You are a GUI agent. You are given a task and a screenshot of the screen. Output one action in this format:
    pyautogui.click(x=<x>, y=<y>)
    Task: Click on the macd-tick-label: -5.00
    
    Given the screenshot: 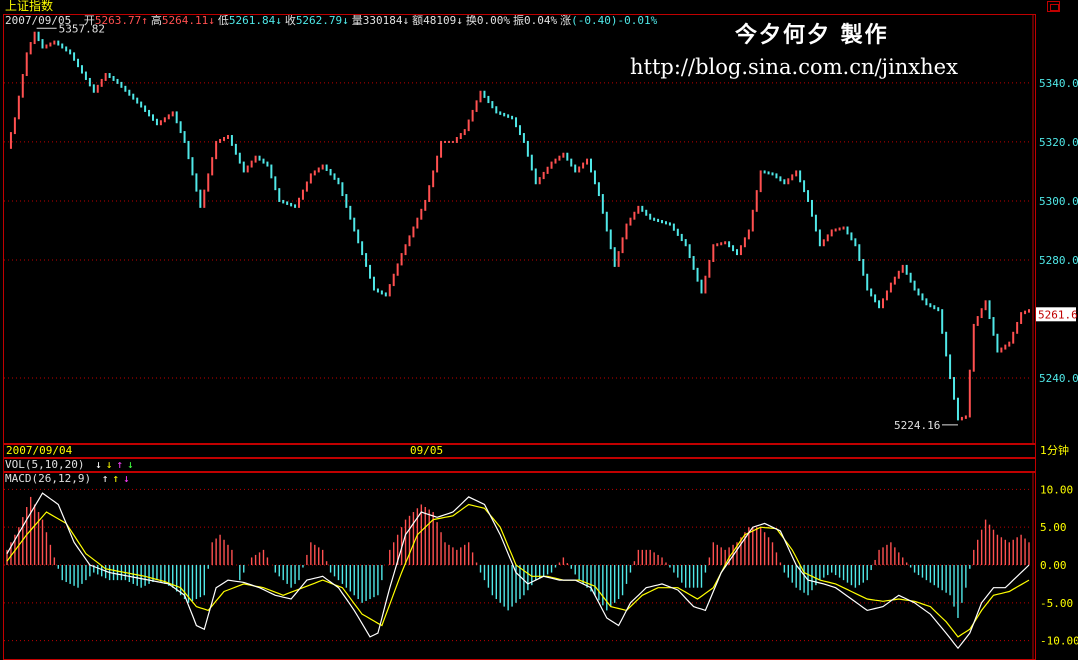 What is the action you would take?
    pyautogui.click(x=1056, y=603)
    